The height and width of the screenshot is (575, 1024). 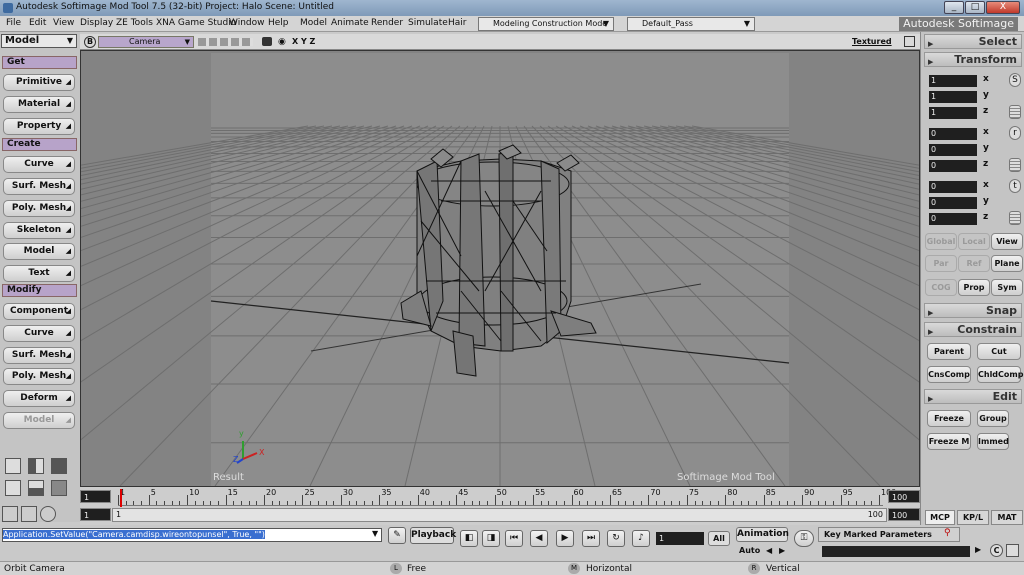 I want to click on maximize-viewport-icon, so click(x=909, y=41).